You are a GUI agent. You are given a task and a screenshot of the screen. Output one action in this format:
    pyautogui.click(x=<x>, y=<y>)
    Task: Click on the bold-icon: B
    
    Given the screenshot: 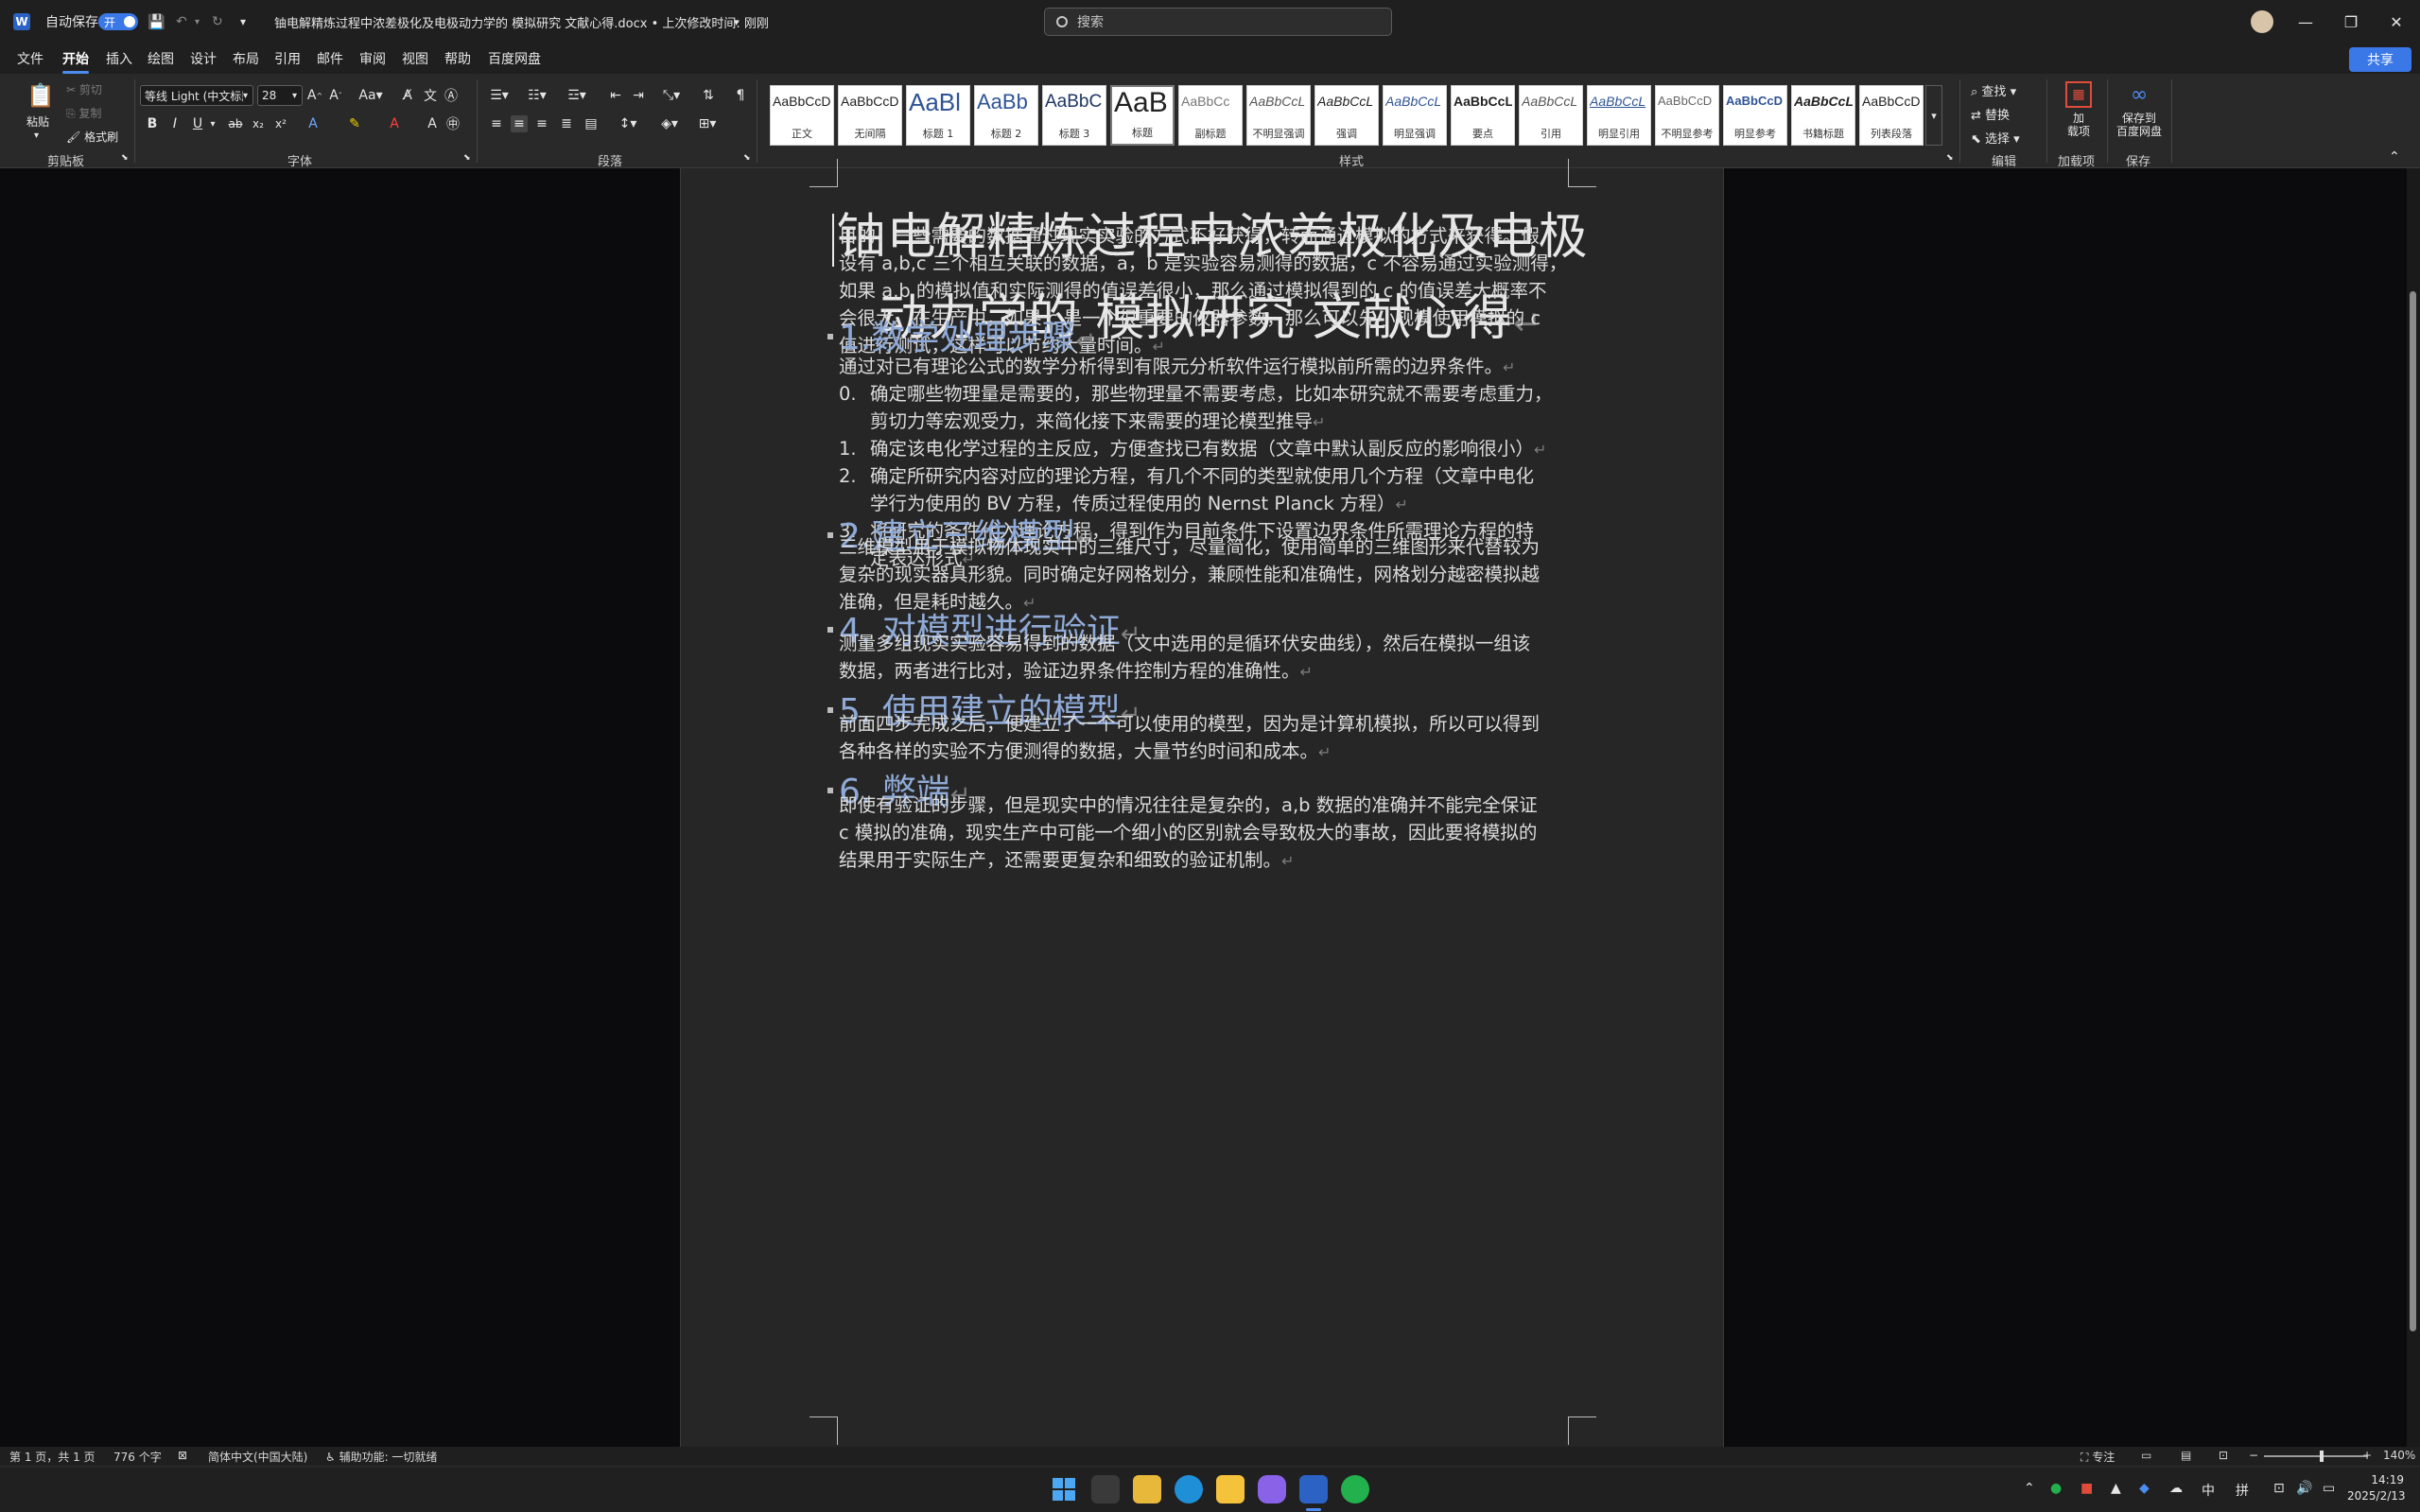 What is the action you would take?
    pyautogui.click(x=153, y=123)
    